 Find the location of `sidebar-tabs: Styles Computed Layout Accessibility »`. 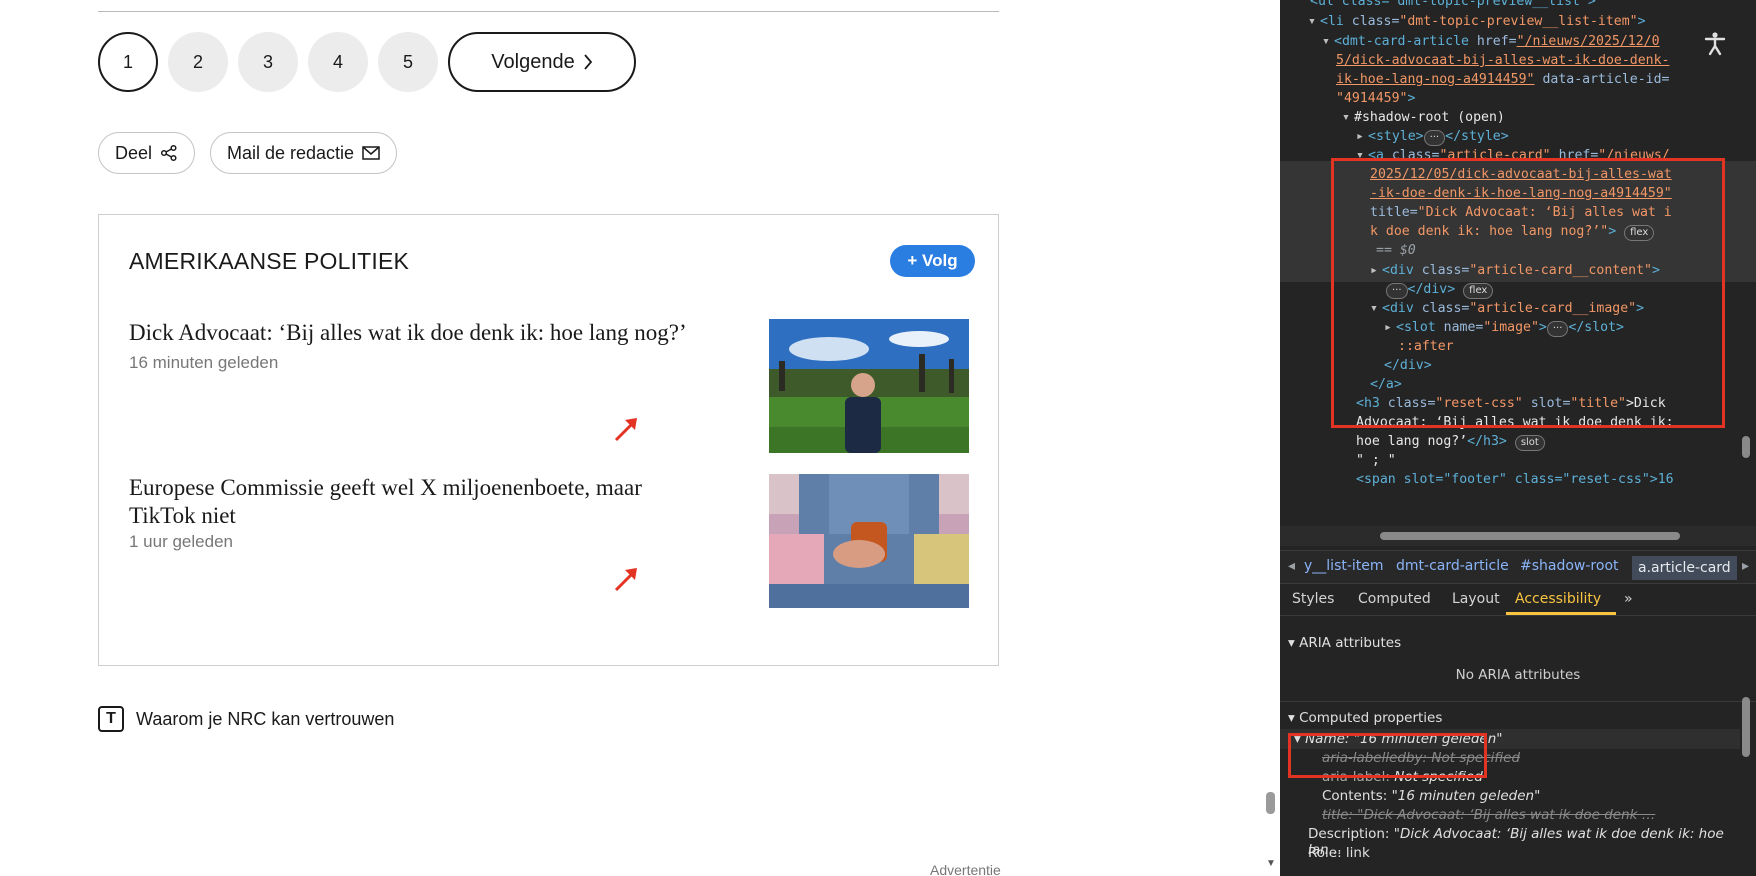

sidebar-tabs: Styles Computed Layout Accessibility » is located at coordinates (1518, 601).